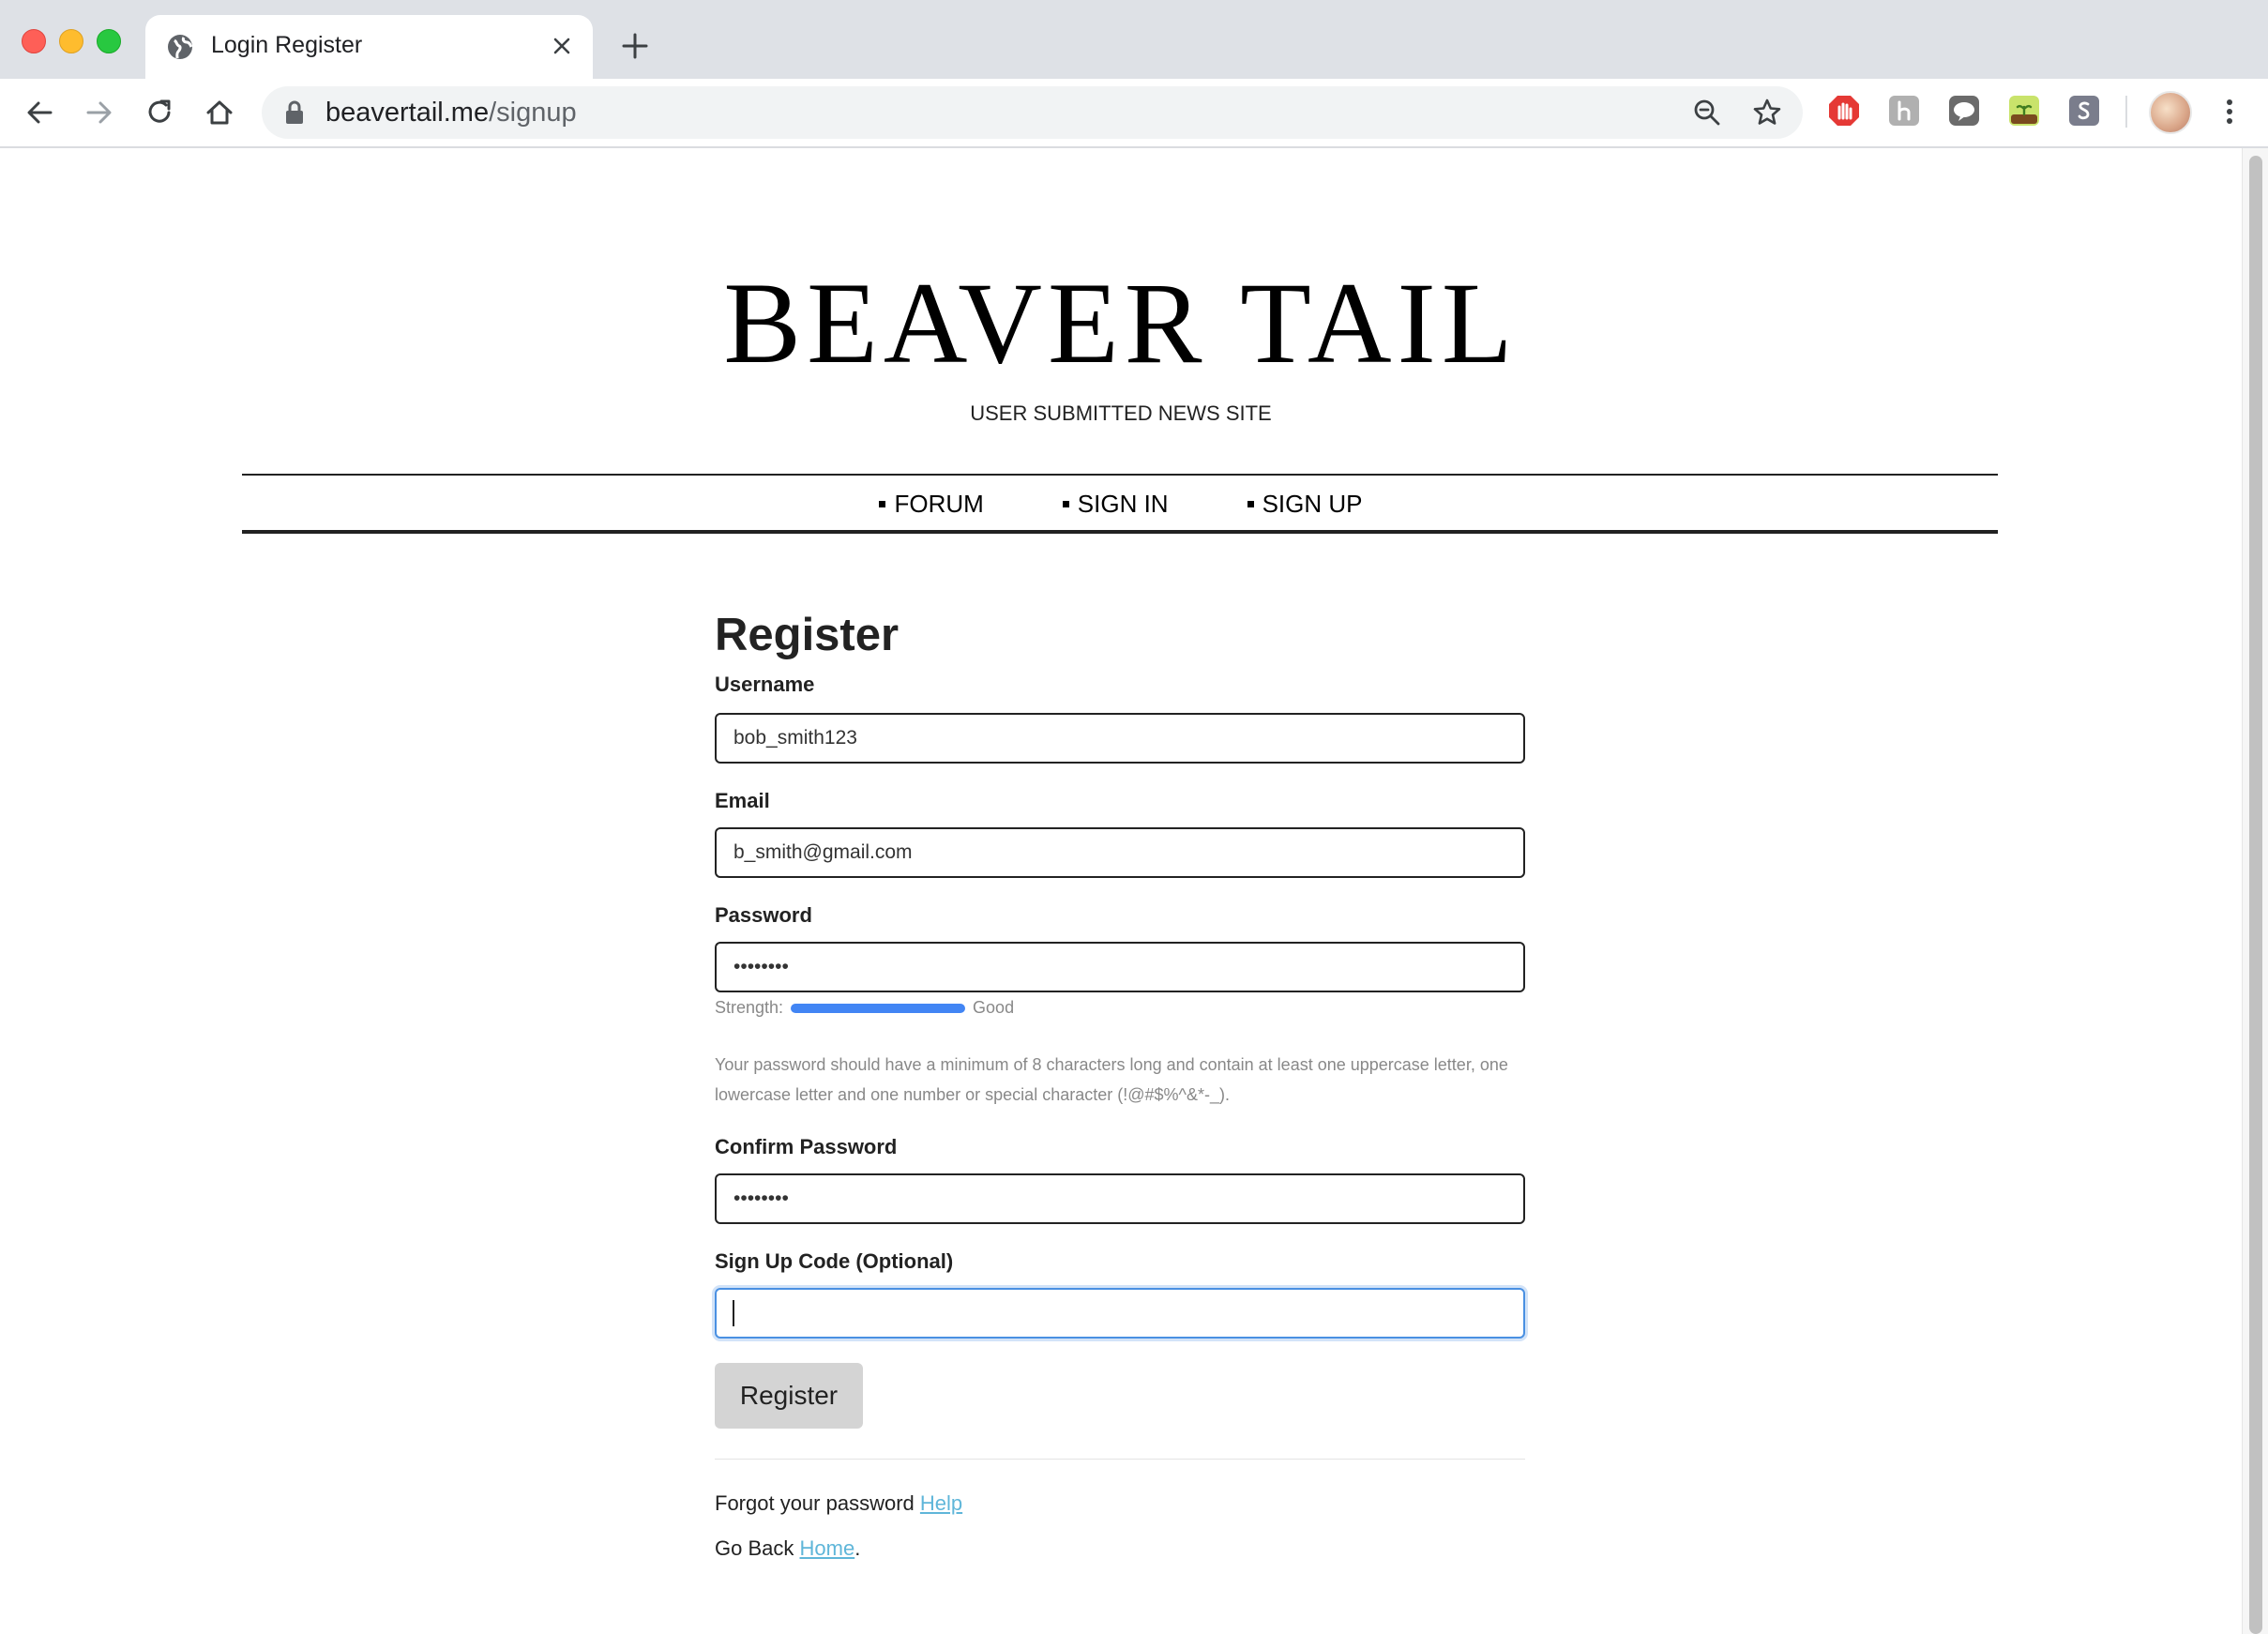 This screenshot has width=2268, height=1634. What do you see at coordinates (1312, 504) in the screenshot?
I see `nav-sign-up-label: SIGN UP` at bounding box center [1312, 504].